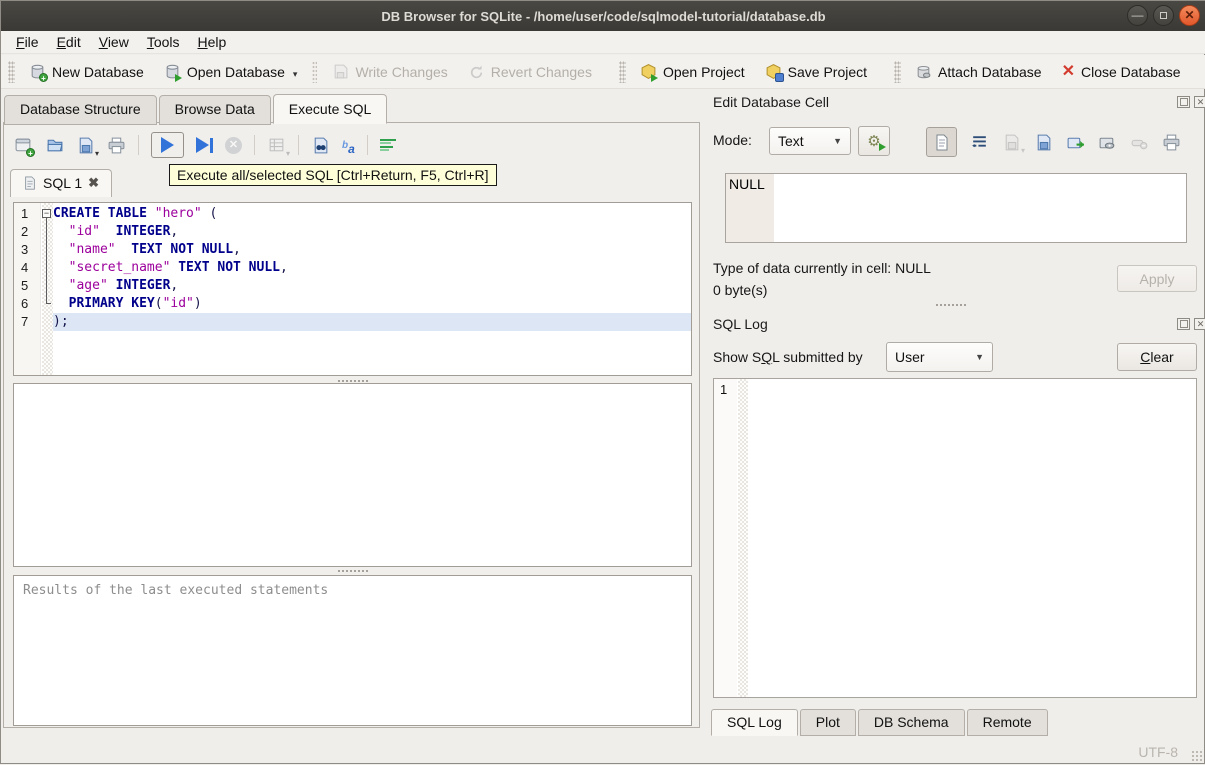  Describe the element at coordinates (352, 650) in the screenshot. I see `results-message-pane: Results of the last executed statements` at that location.